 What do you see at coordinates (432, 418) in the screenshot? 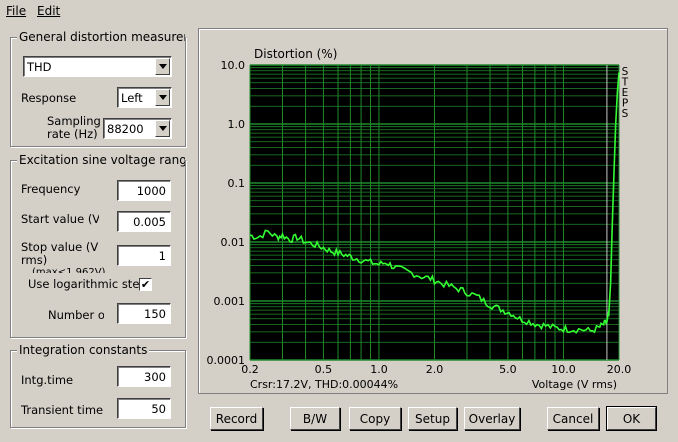
I see `setup-button: Setup` at bounding box center [432, 418].